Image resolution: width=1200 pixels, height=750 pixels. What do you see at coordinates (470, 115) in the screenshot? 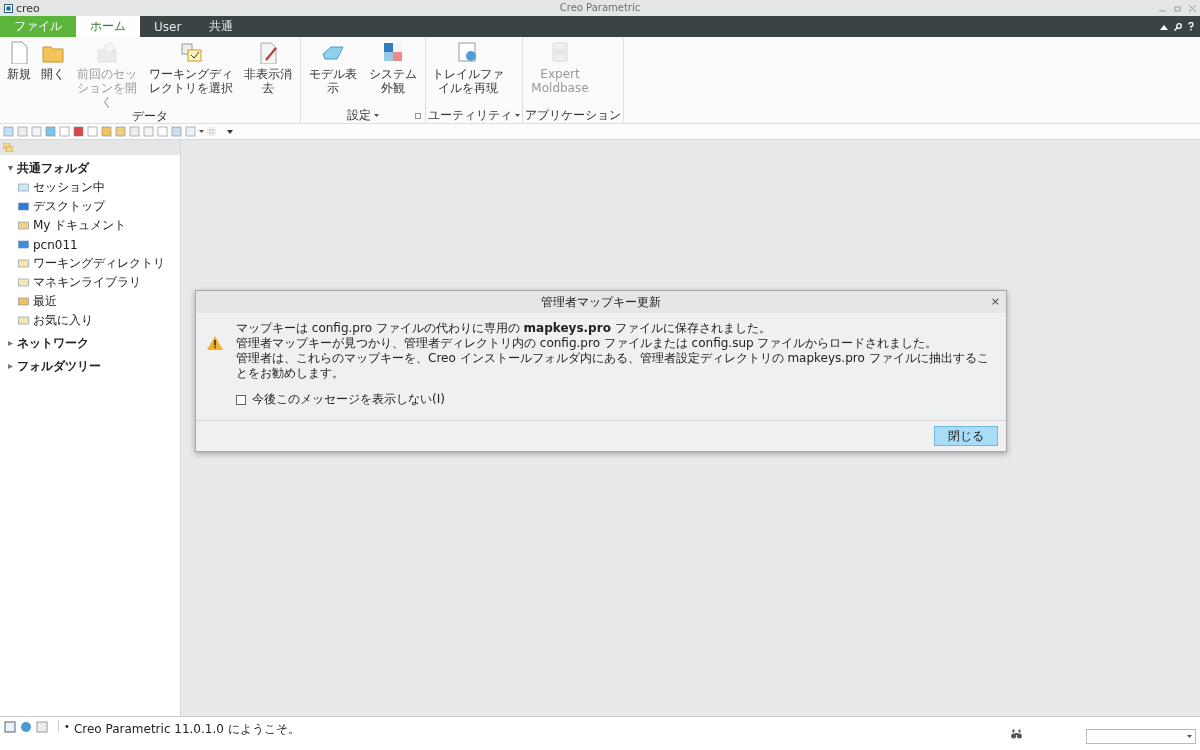
I see `group-label: ユーティリティ` at bounding box center [470, 115].